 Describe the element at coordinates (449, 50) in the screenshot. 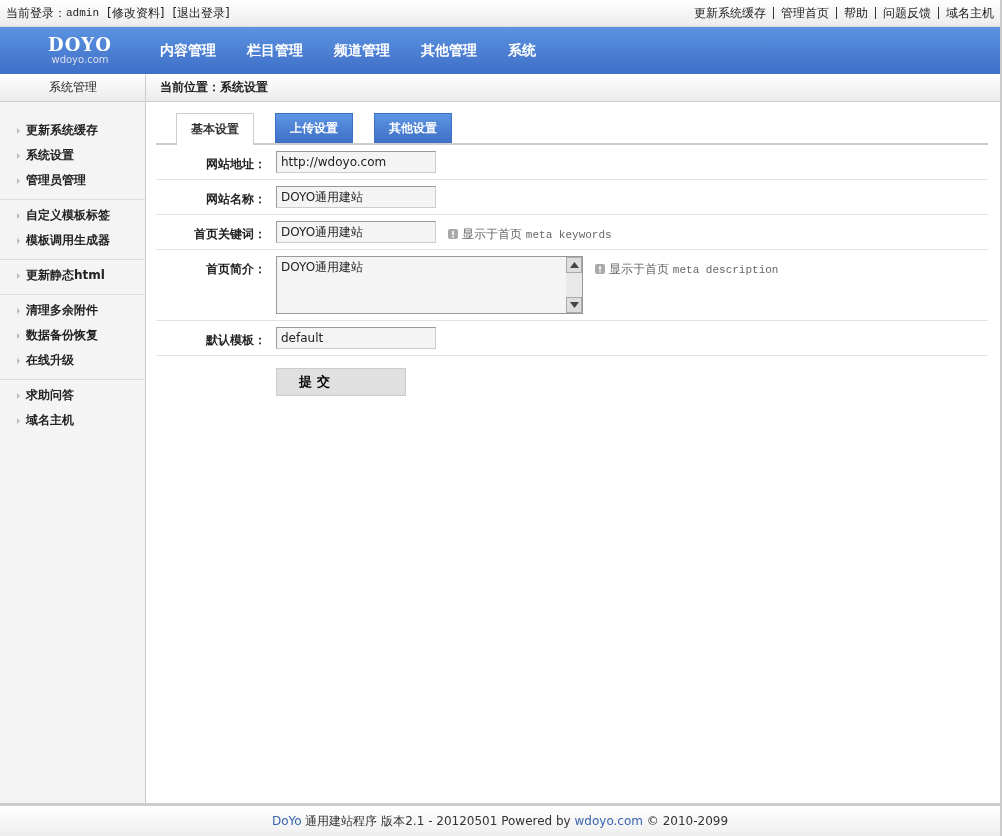

I see `nav-item: 其他管理` at that location.